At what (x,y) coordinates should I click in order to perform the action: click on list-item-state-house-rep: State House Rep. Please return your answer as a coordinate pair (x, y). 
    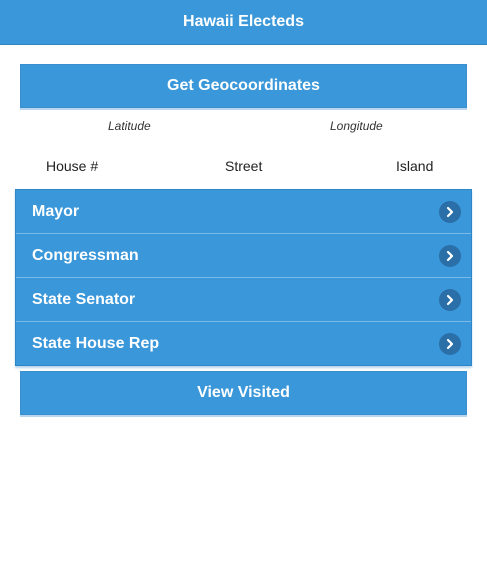
    Looking at the image, I should click on (243, 344).